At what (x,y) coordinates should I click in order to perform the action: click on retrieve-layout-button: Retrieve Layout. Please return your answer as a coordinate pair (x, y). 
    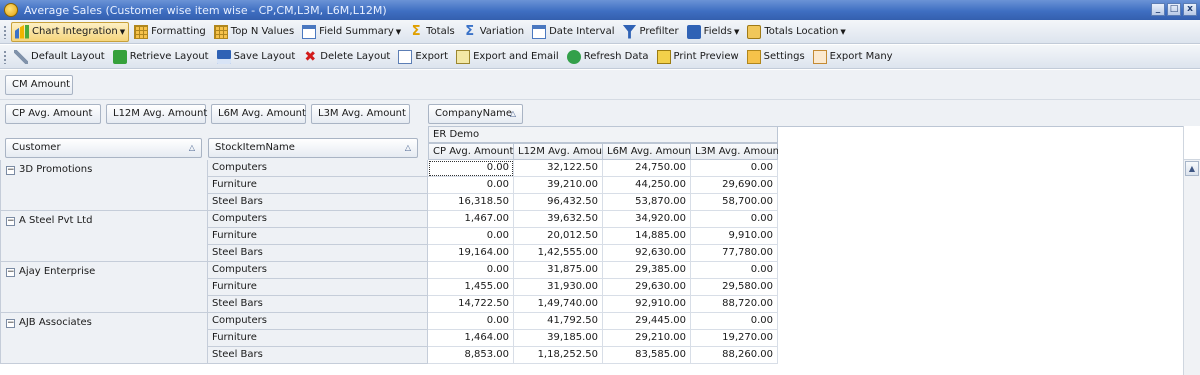
    Looking at the image, I should click on (161, 57).